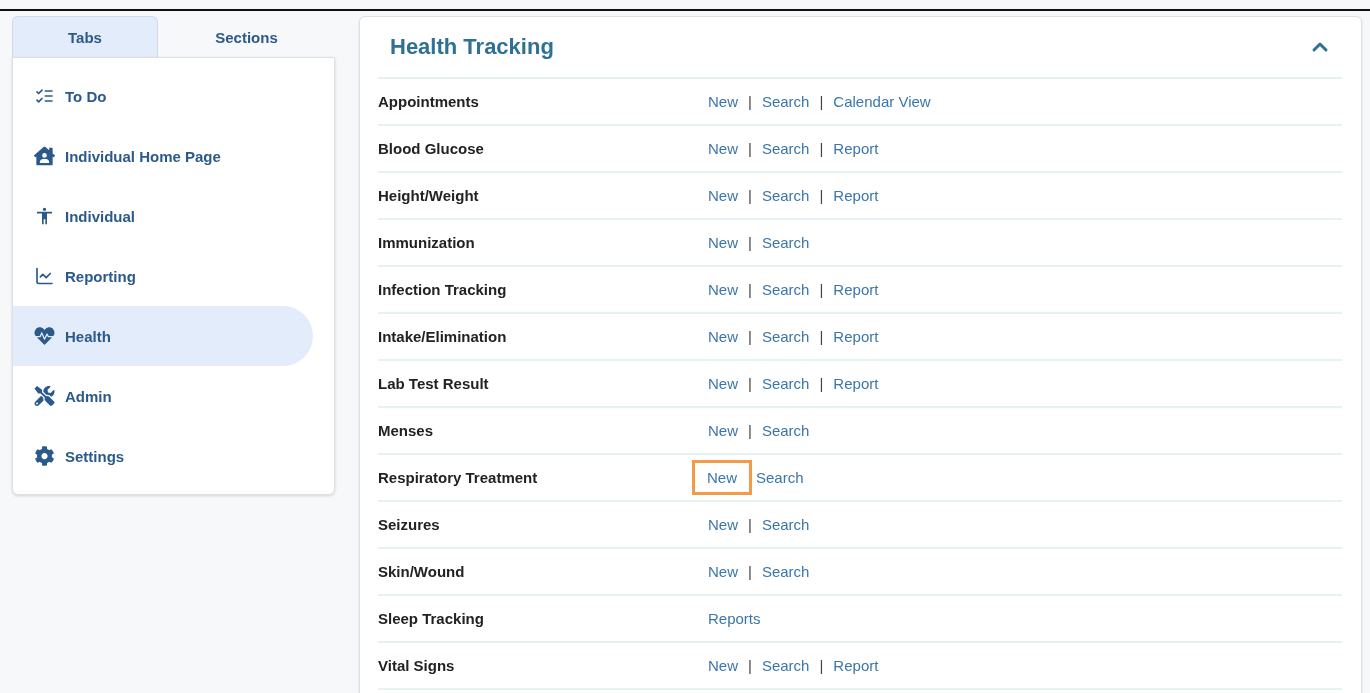 This screenshot has width=1370, height=693. I want to click on settings-icon, so click(44, 456).